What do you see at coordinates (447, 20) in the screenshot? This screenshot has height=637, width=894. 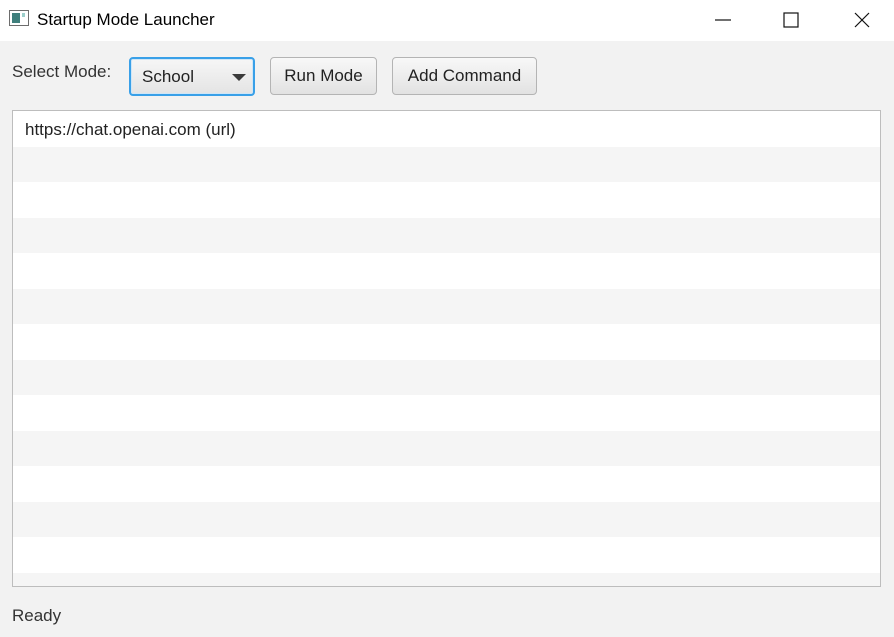 I see `title-bar: Startup Mode Launcher` at bounding box center [447, 20].